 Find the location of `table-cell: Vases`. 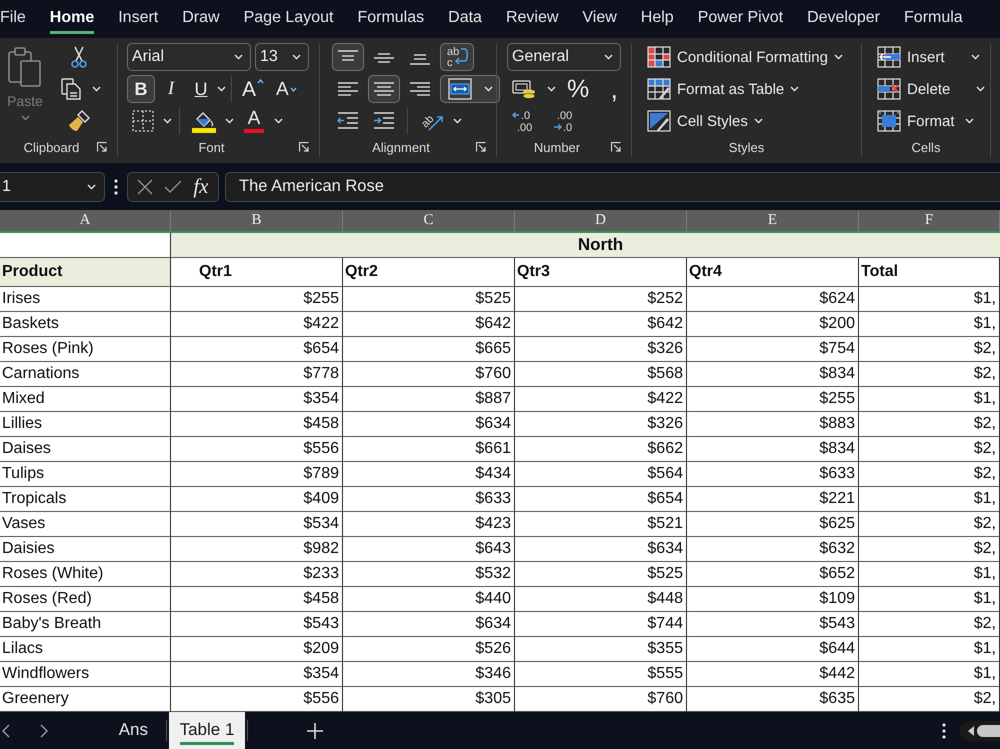

table-cell: Vases is located at coordinates (85, 524).